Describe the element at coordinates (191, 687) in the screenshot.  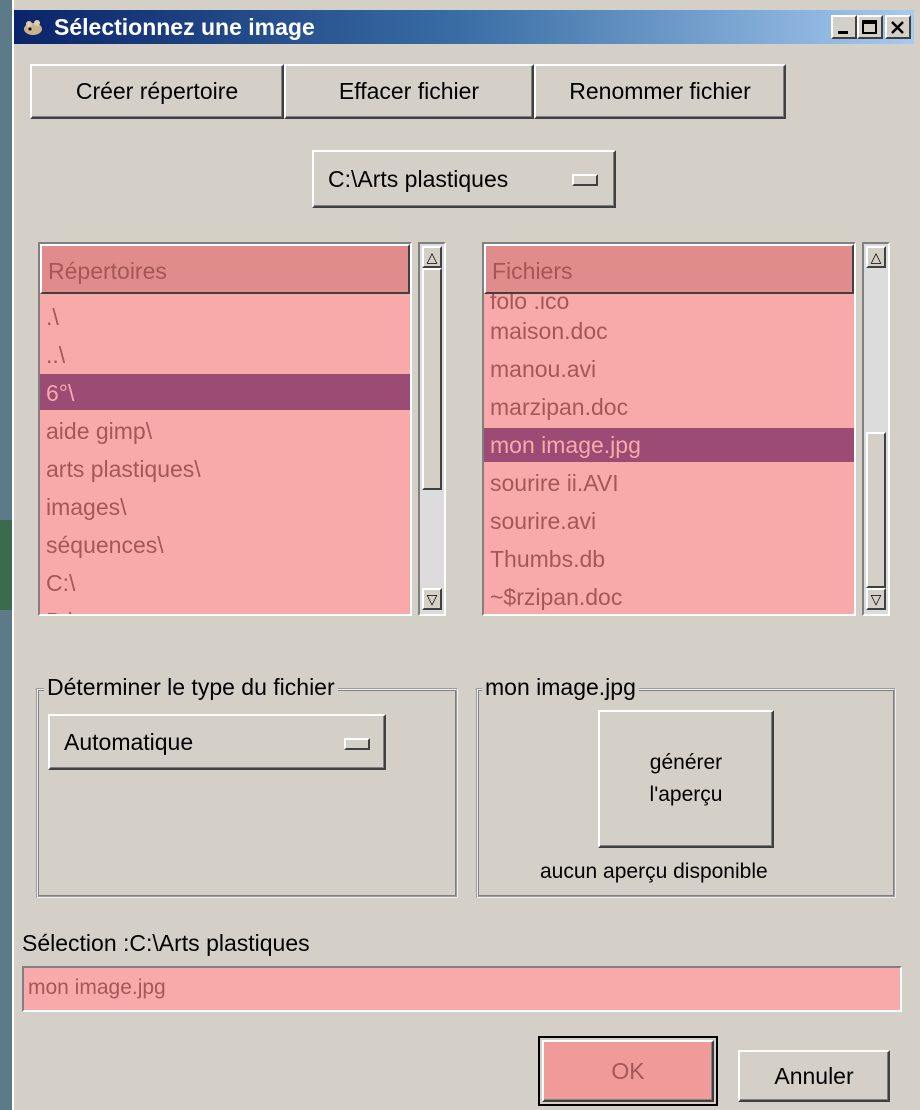
I see `file-type-legend: Déterminer le type du fichier` at that location.